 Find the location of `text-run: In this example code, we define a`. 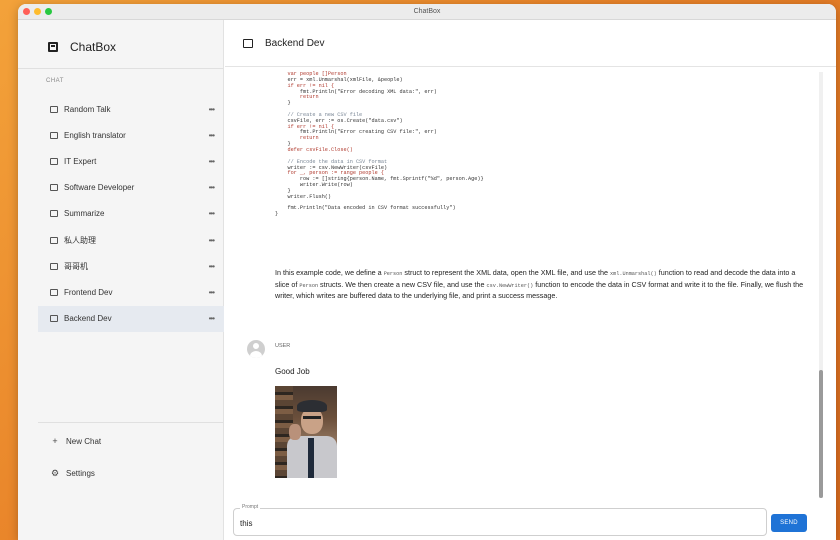

text-run: In this example code, we define a is located at coordinates (329, 272).